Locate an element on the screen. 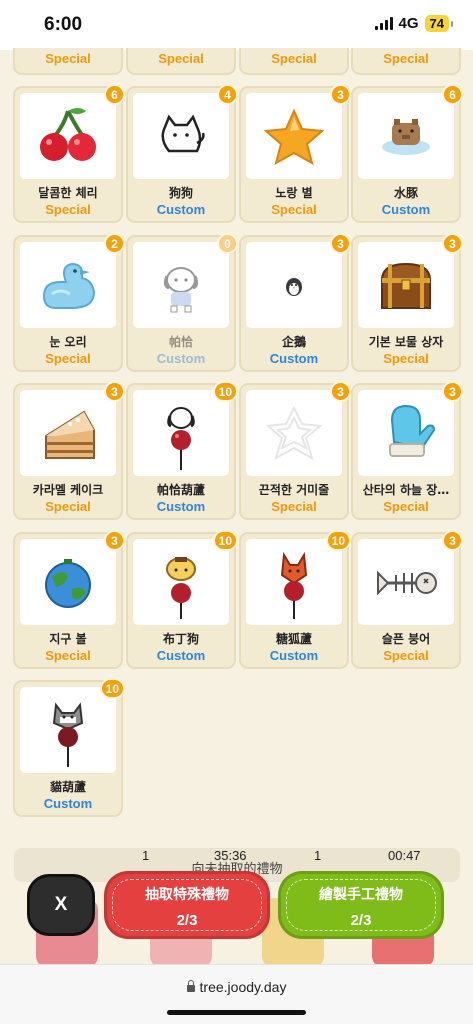 The width and height of the screenshot is (473, 1024). gift-name: 지구 볼 is located at coordinates (68, 639).